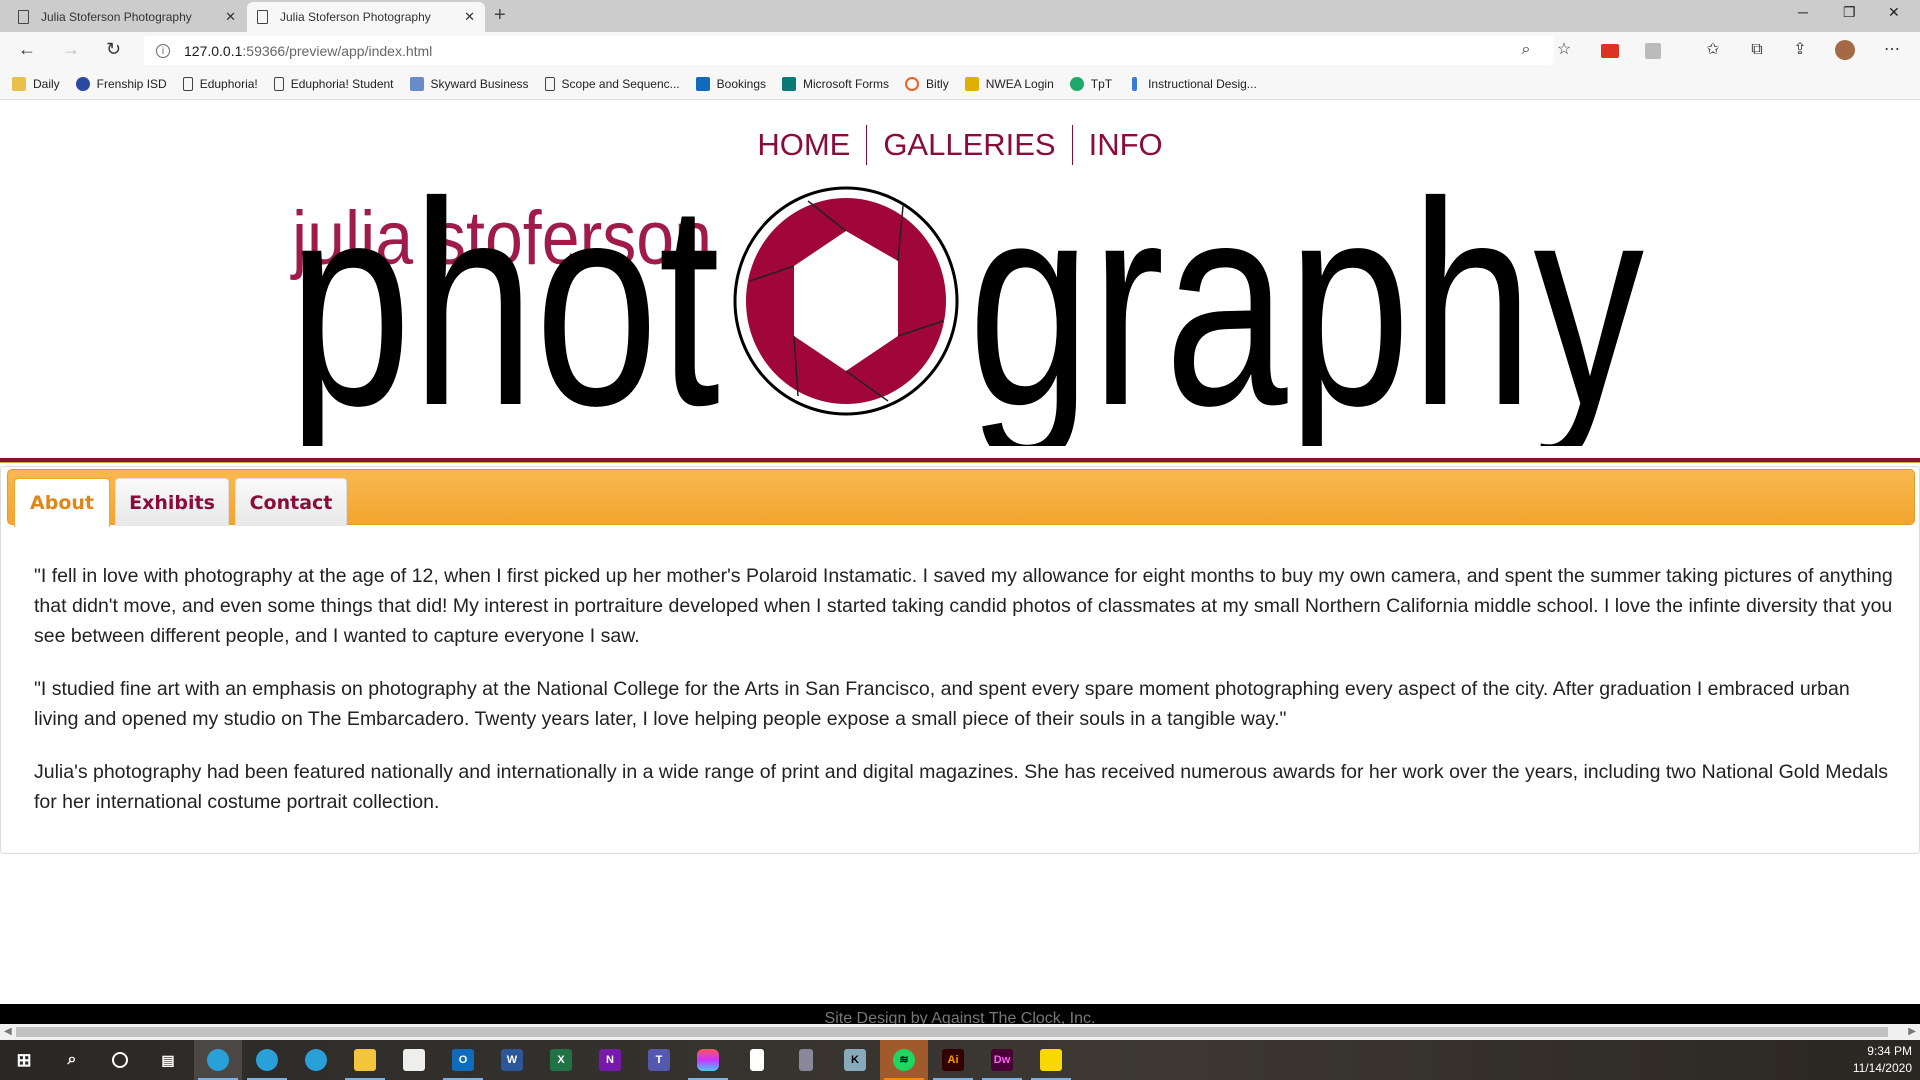  I want to click on bookmark: Eduphoria! Student, so click(333, 84).